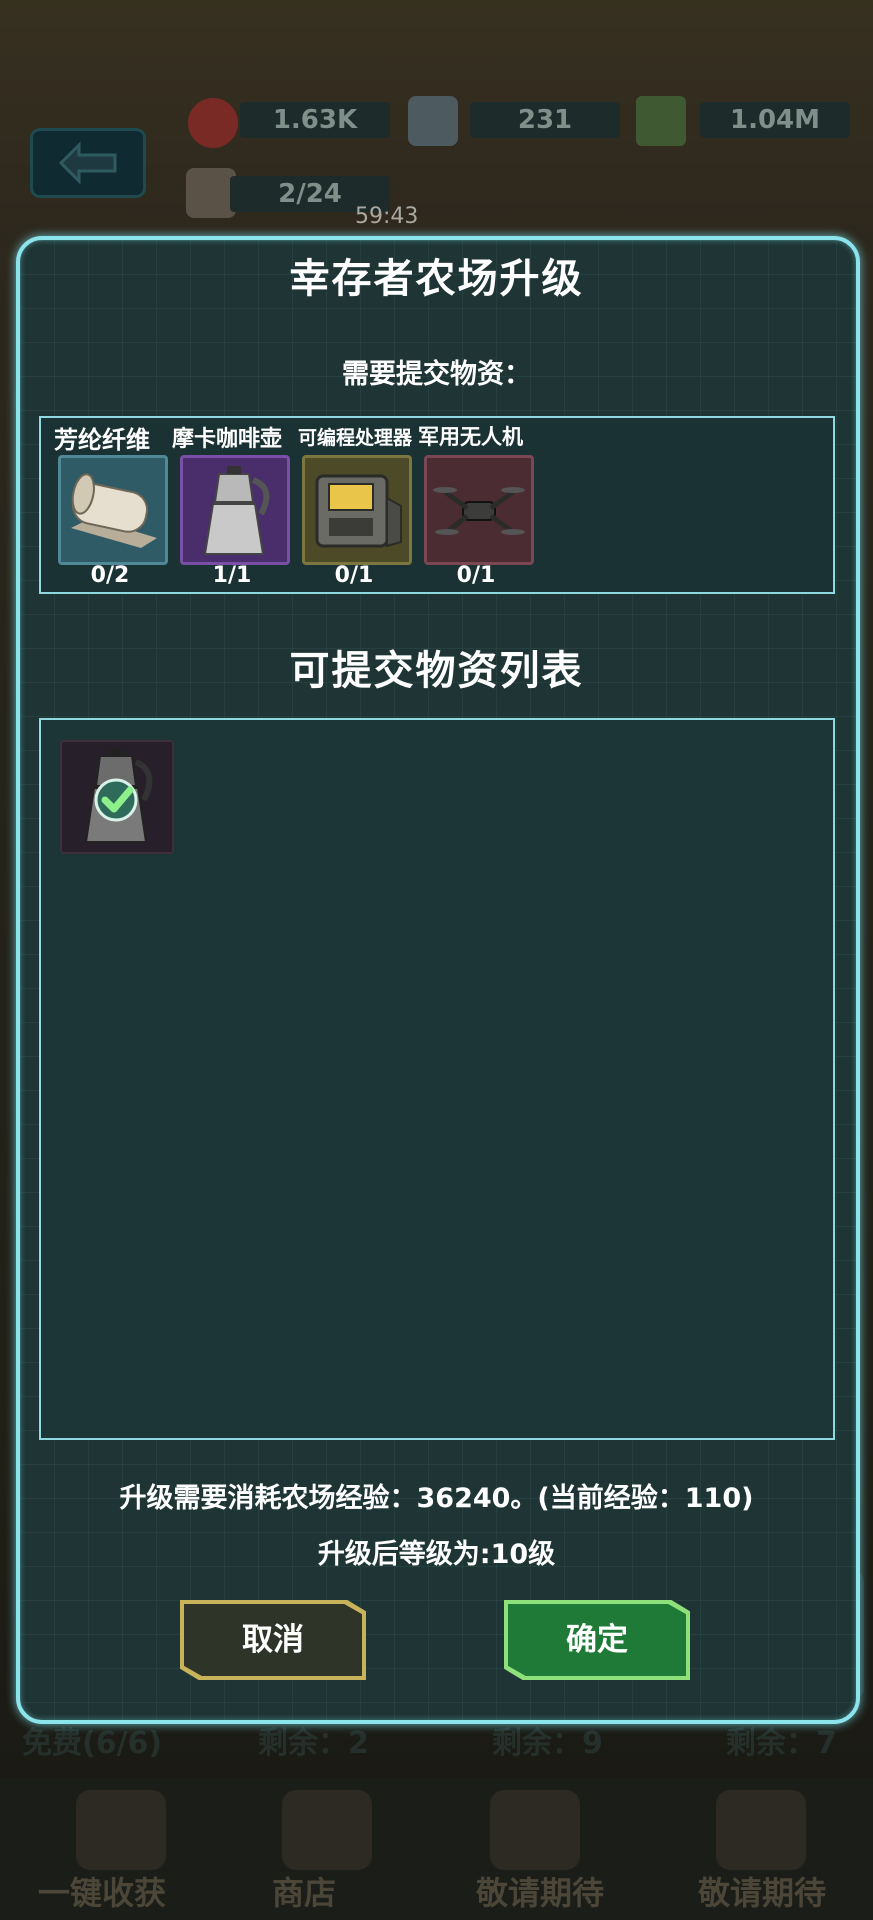 The width and height of the screenshot is (873, 1920). What do you see at coordinates (470, 437) in the screenshot?
I see `required-item-name-4: 军用无人机` at bounding box center [470, 437].